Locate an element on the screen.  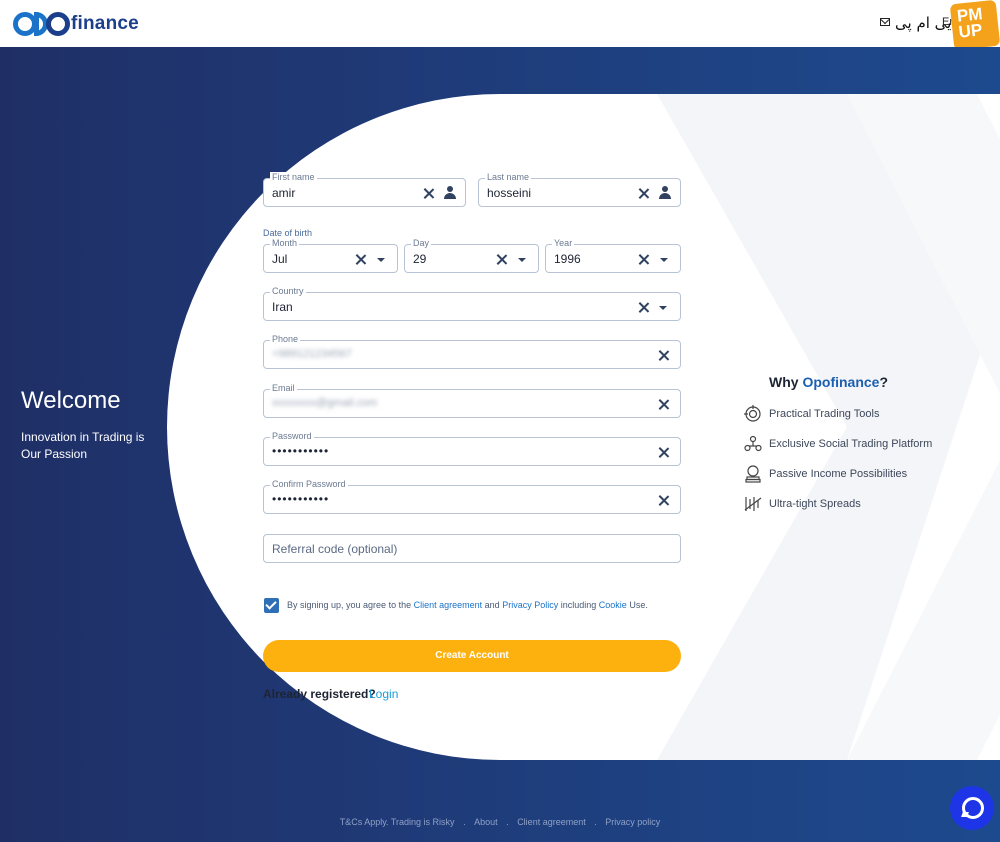
footer-about-link: About is located at coordinates (486, 822).